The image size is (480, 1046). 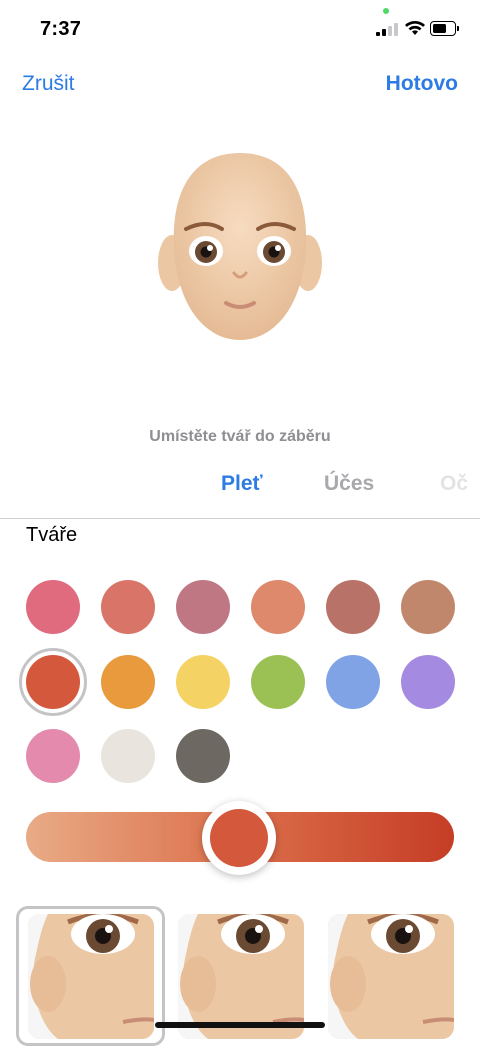 I want to click on tab-skin: Pleť, so click(x=242, y=484).